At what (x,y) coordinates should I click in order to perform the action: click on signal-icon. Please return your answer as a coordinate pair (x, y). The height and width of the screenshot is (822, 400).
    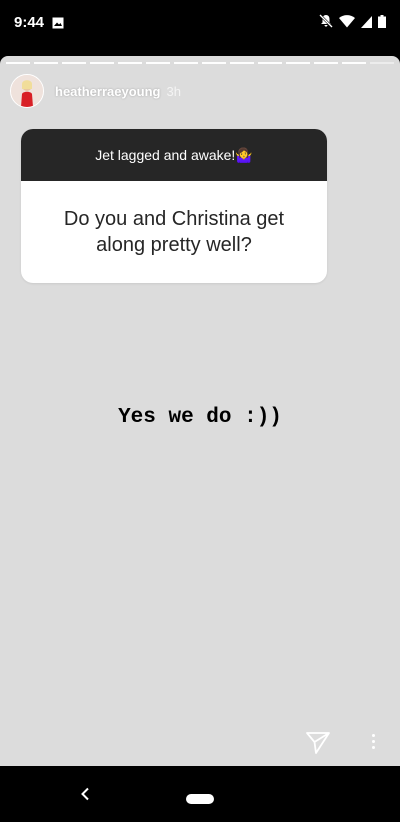
    Looking at the image, I should click on (366, 24).